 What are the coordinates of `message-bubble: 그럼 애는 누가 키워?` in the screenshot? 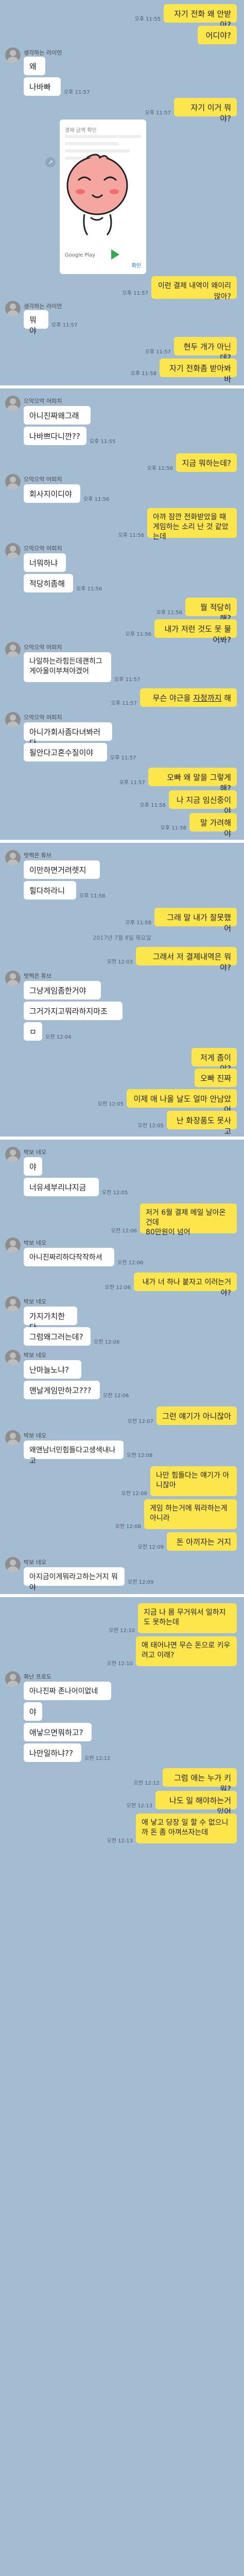 It's located at (200, 1780).